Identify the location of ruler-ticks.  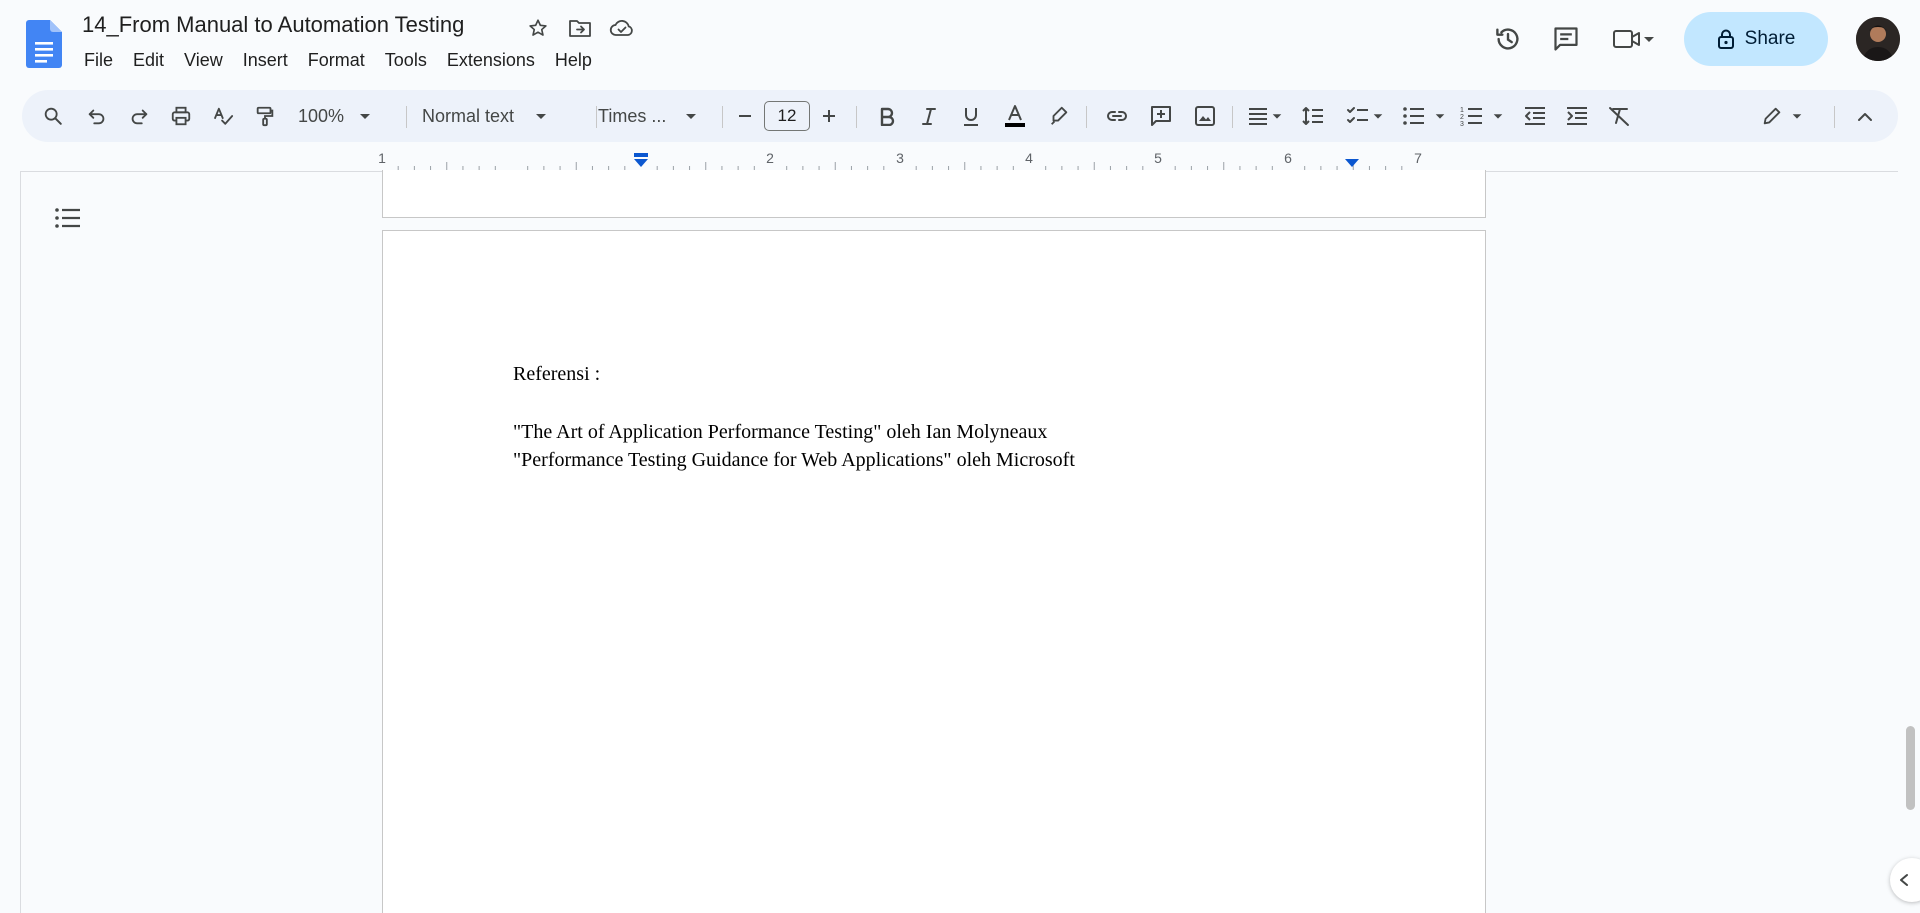
(900, 166).